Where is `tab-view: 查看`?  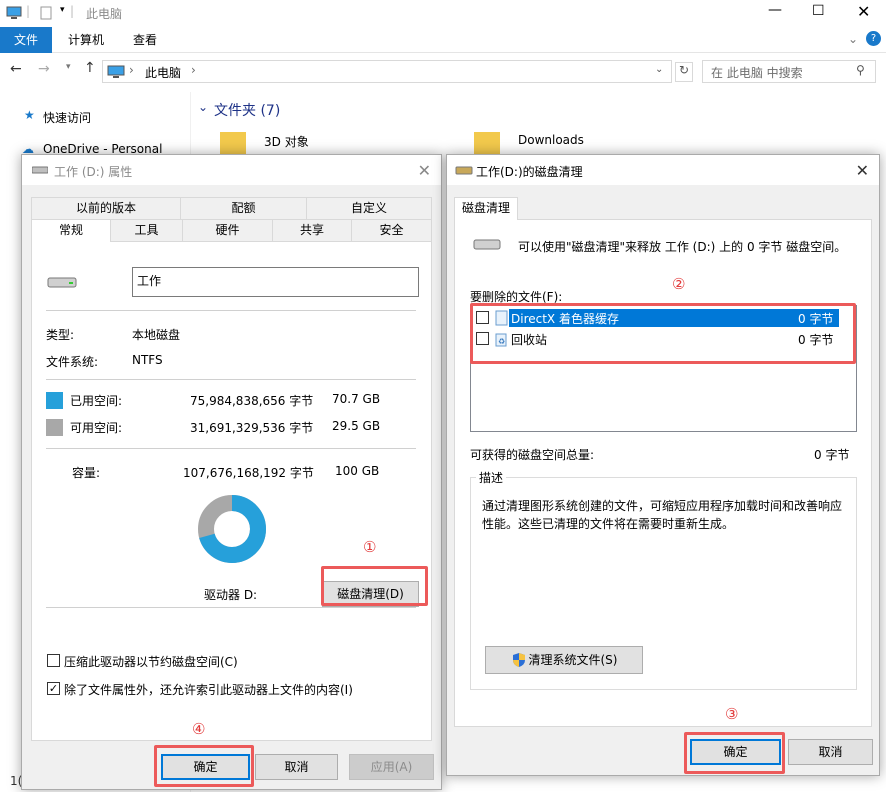
tab-view: 查看 is located at coordinates (145, 40).